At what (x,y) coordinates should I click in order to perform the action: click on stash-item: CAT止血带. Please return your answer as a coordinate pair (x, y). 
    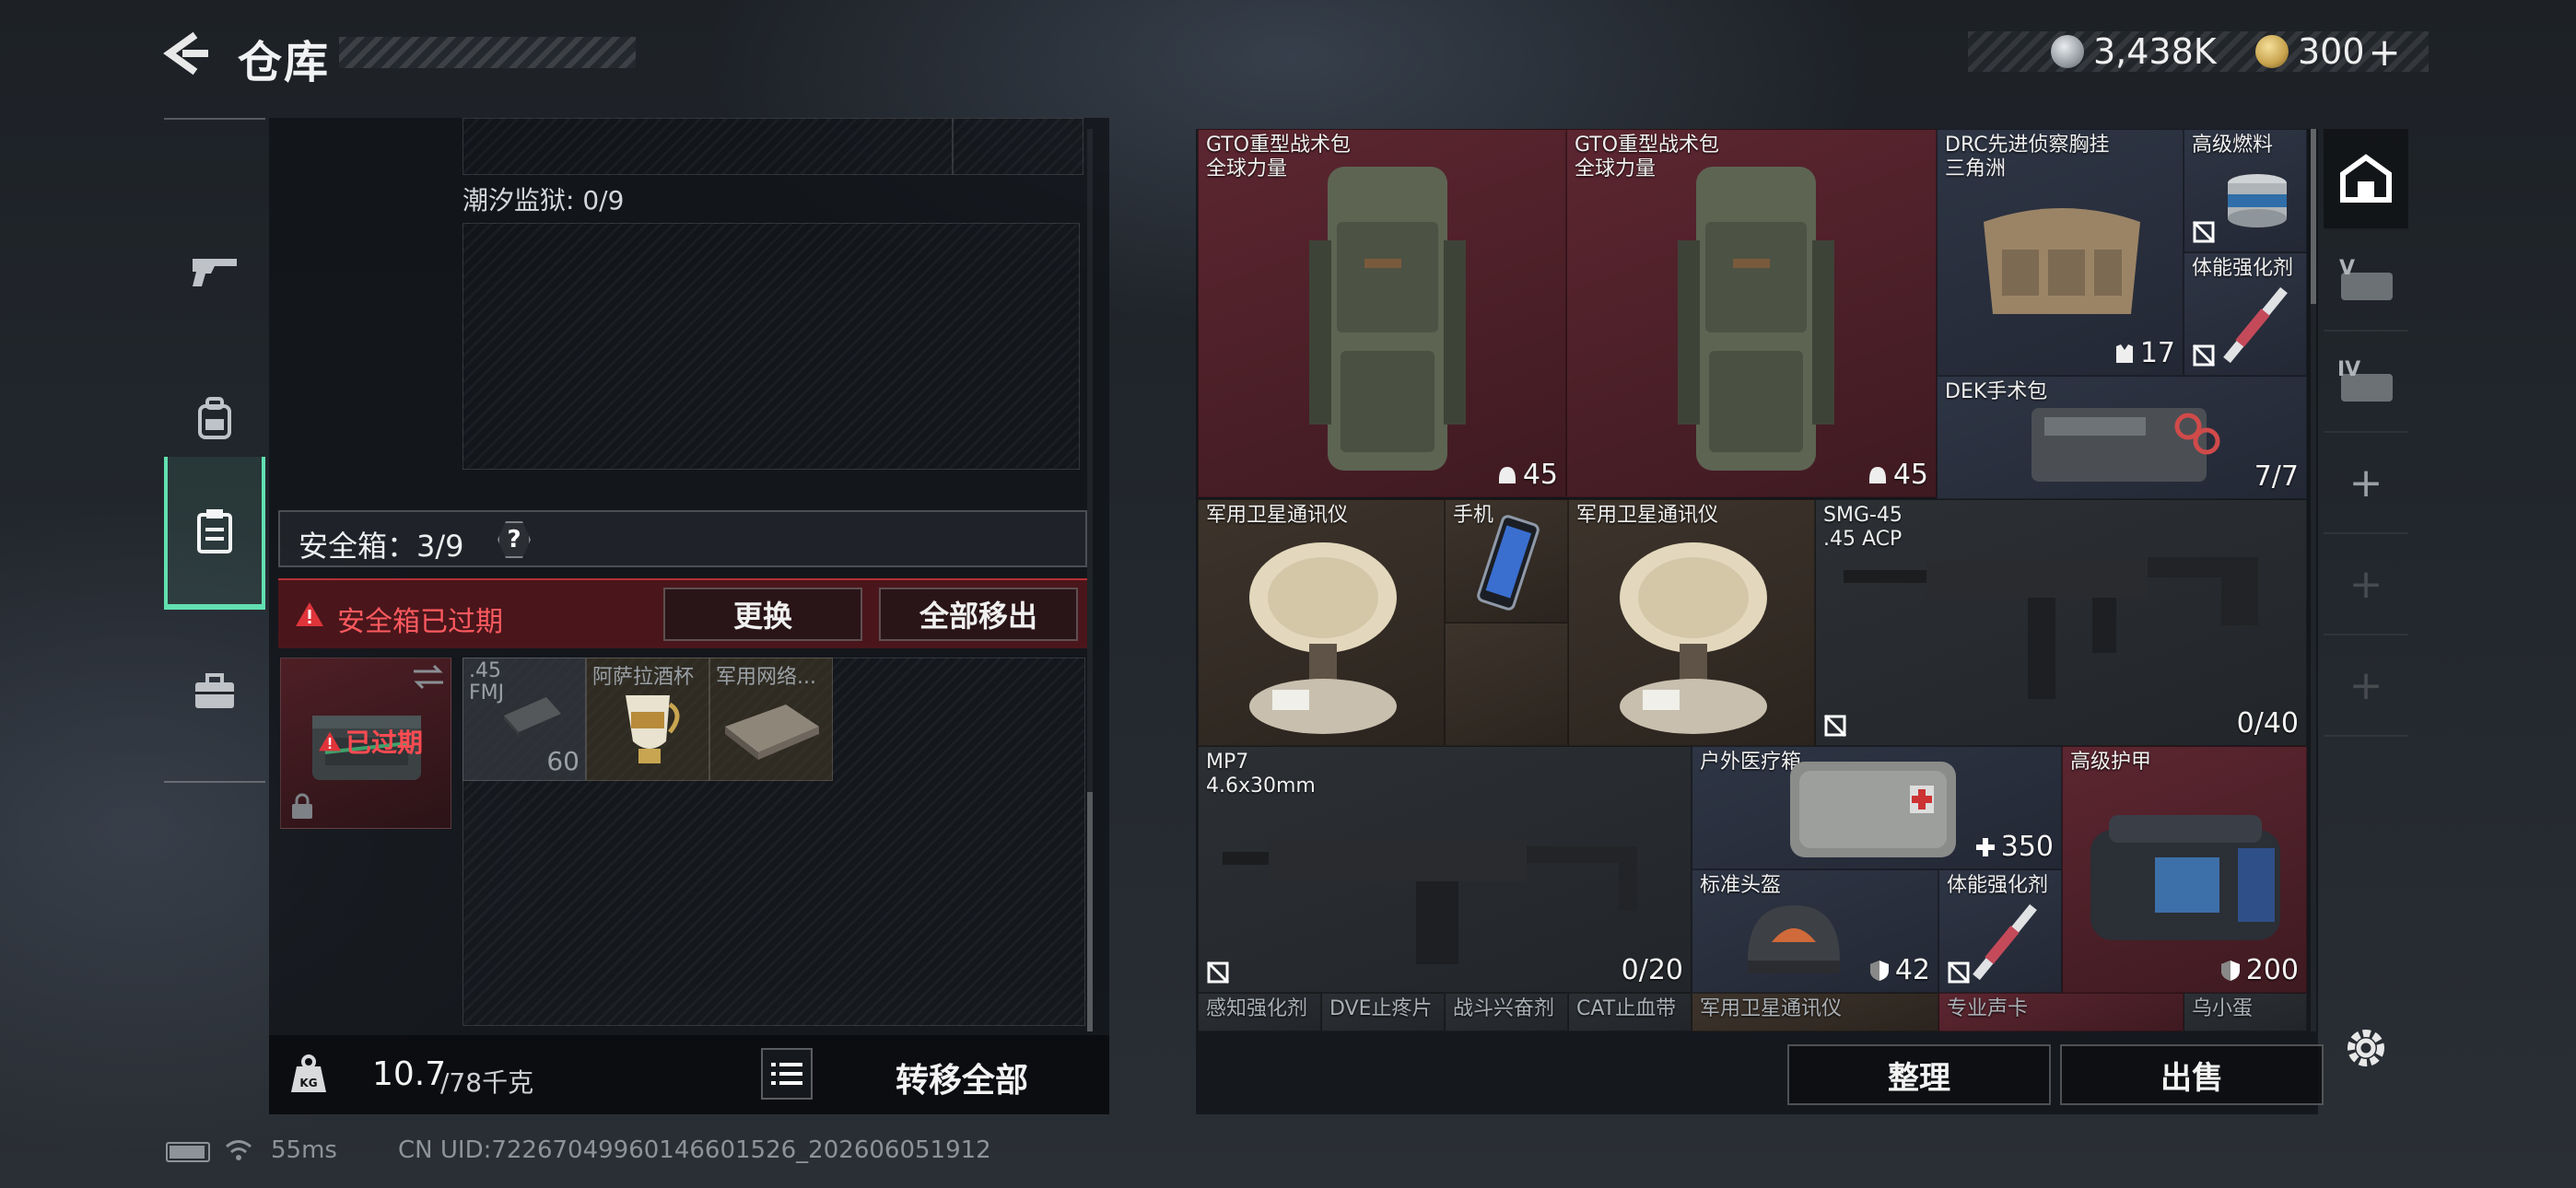
    Looking at the image, I should click on (1630, 1012).